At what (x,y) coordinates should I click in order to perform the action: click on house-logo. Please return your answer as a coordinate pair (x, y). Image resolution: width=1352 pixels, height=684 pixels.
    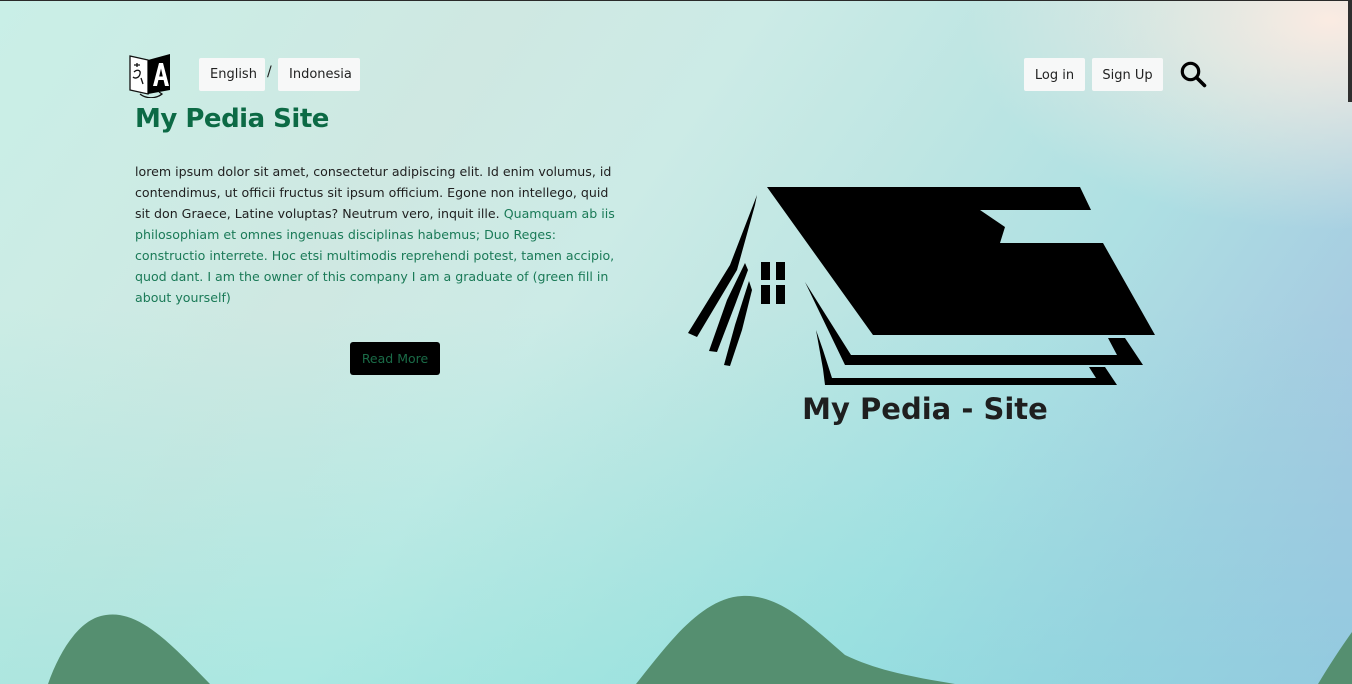
    Looking at the image, I should click on (921, 286).